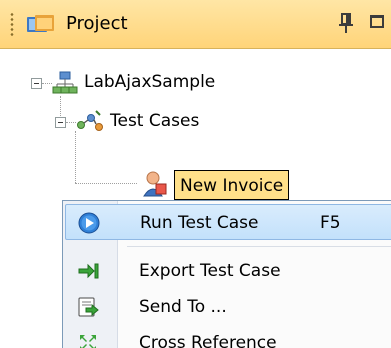 The image size is (391, 348). What do you see at coordinates (40, 23) in the screenshot?
I see `project-folder-icon` at bounding box center [40, 23].